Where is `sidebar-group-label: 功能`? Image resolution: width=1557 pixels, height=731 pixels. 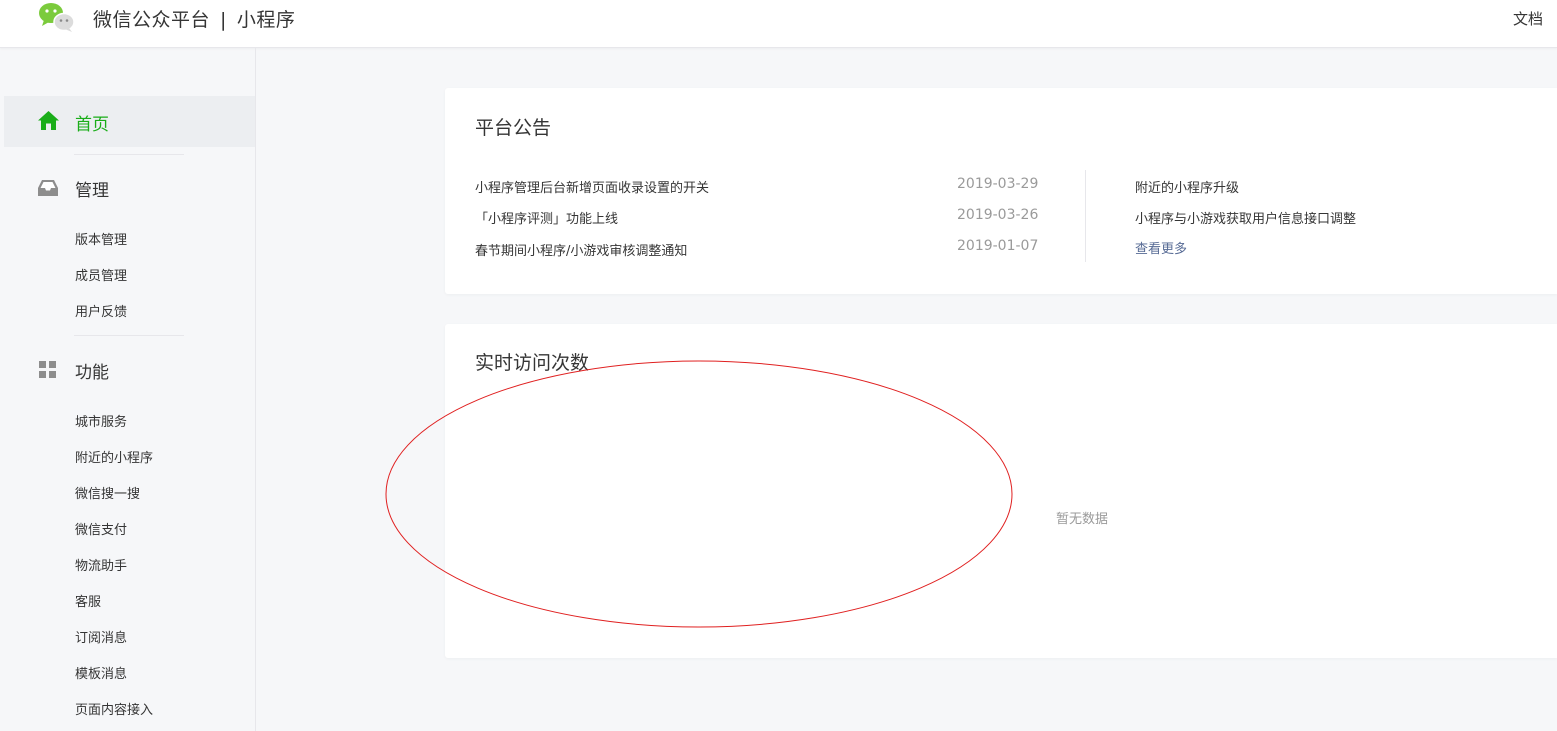
sidebar-group-label: 功能 is located at coordinates (92, 373).